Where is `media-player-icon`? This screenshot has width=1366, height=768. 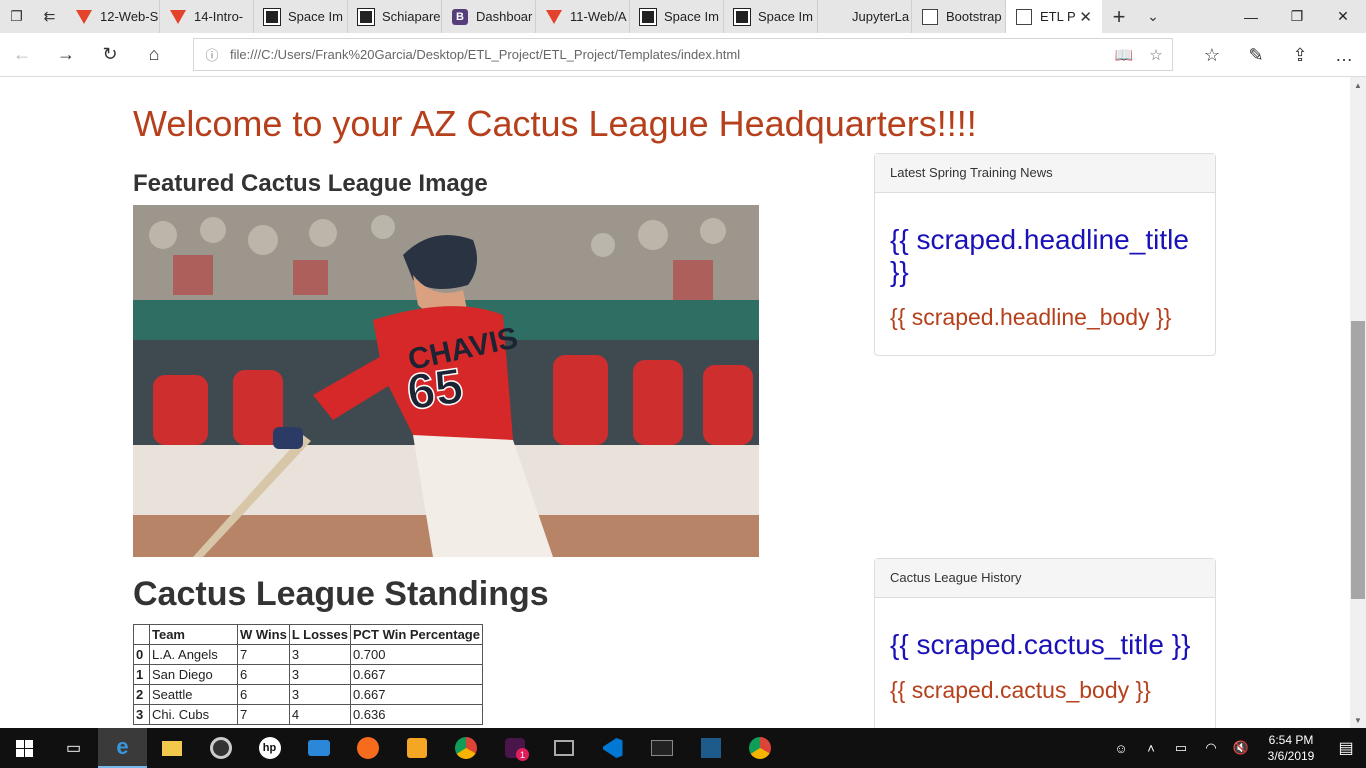 media-player-icon is located at coordinates (416, 748).